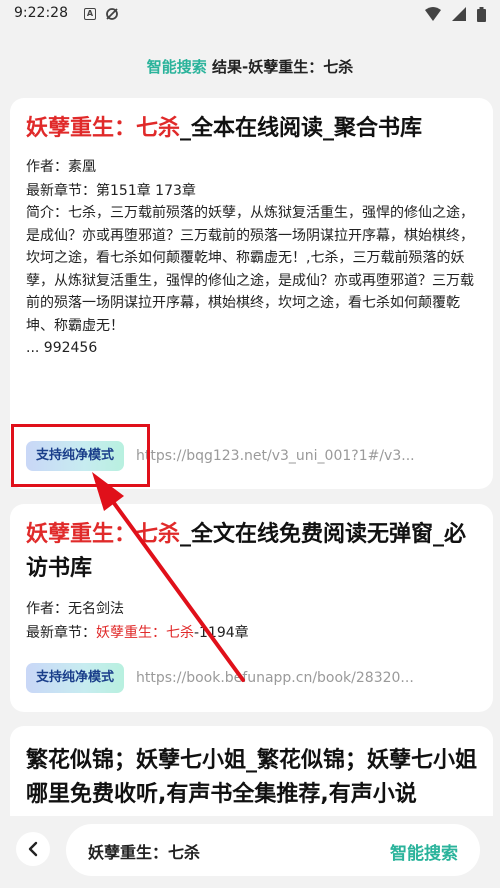  I want to click on title-result-query: 结果-妖孽重生：七杀, so click(280, 67).